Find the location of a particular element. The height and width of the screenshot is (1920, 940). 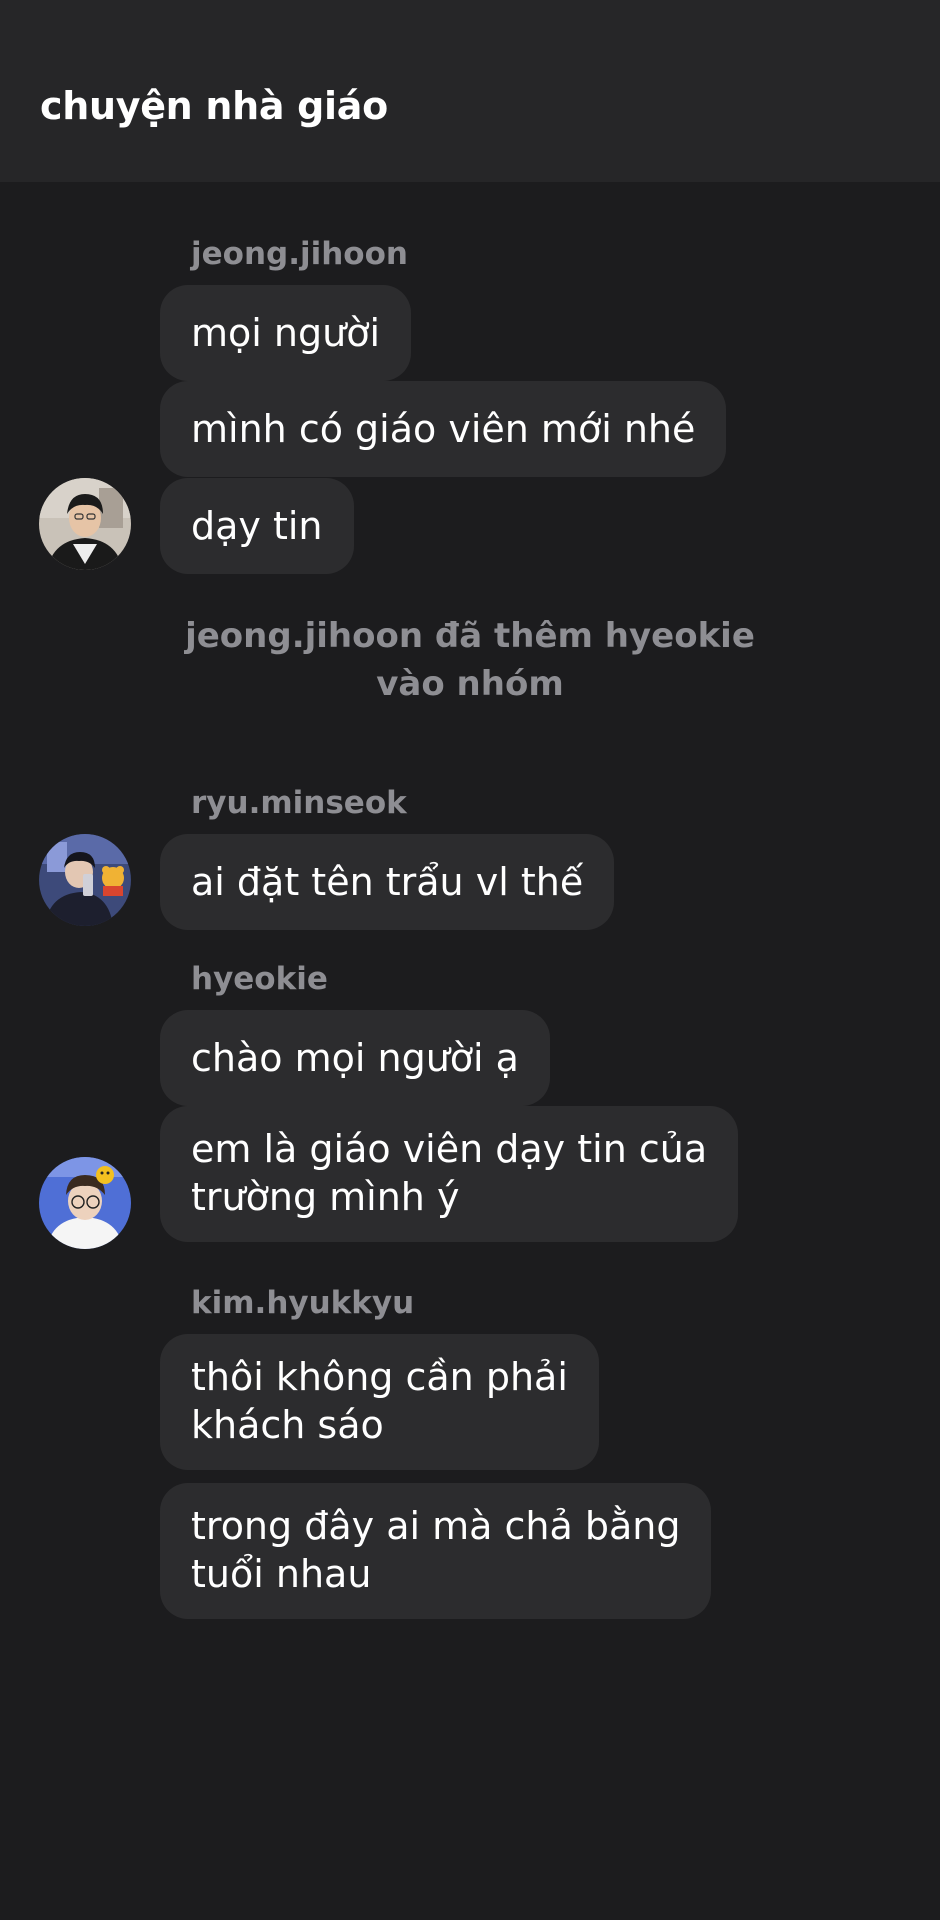

sender-name: ryu.minseok is located at coordinates (299, 803).